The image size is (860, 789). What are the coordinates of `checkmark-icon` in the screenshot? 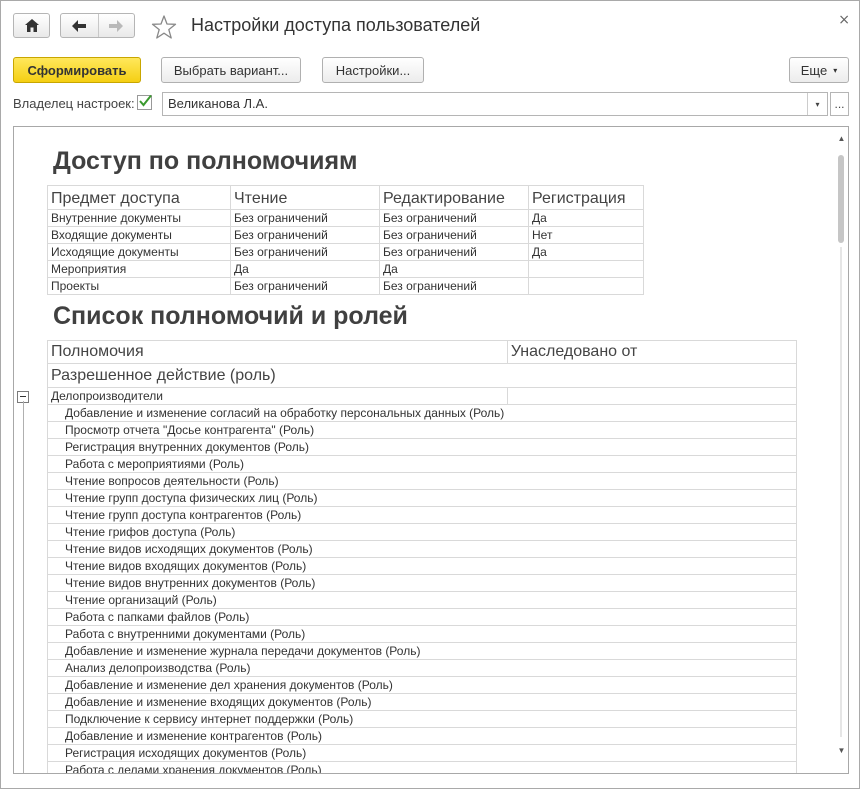 It's located at (145, 100).